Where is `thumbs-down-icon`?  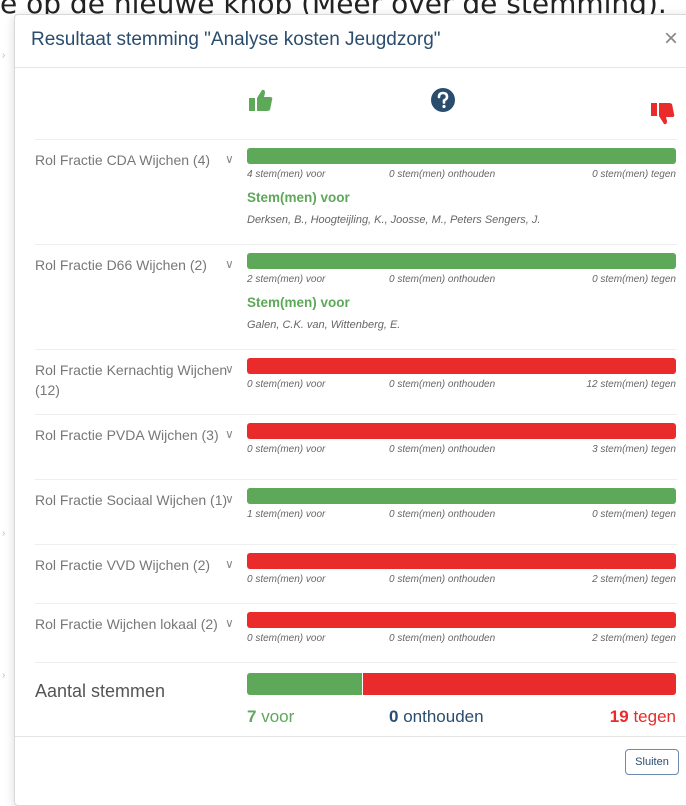 thumbs-down-icon is located at coordinates (663, 116).